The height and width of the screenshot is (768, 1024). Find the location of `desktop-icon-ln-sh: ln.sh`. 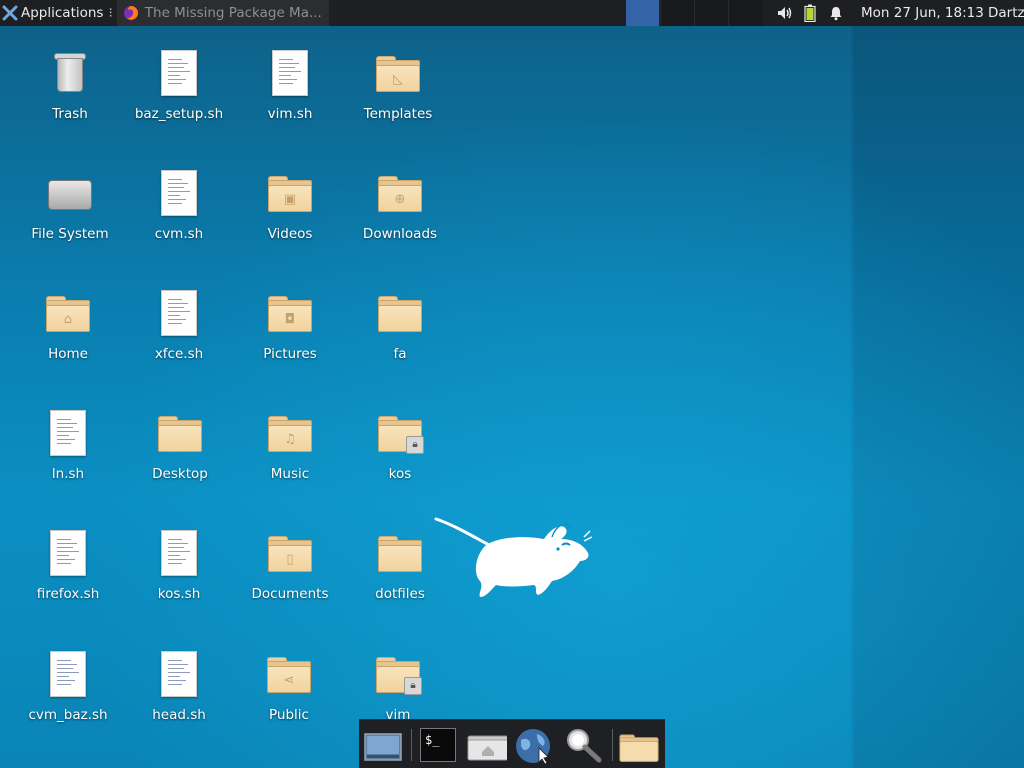

desktop-icon-ln-sh: ln.sh is located at coordinates (68, 446).